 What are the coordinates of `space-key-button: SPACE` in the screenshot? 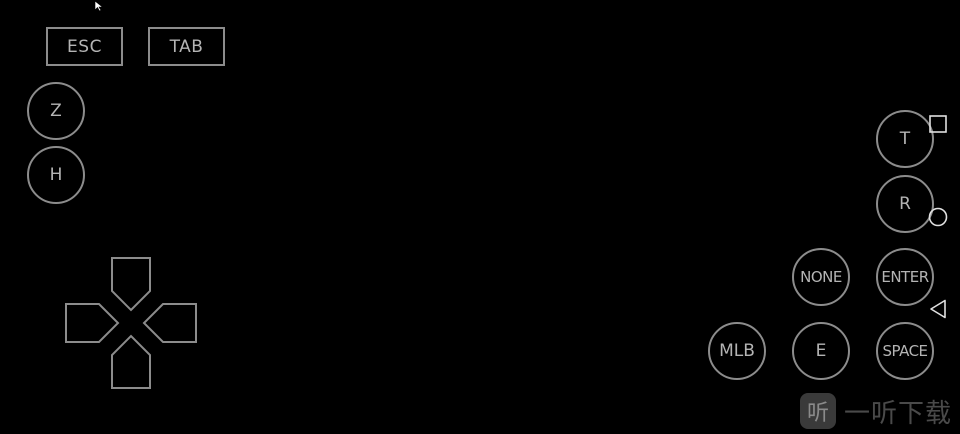 It's located at (905, 351).